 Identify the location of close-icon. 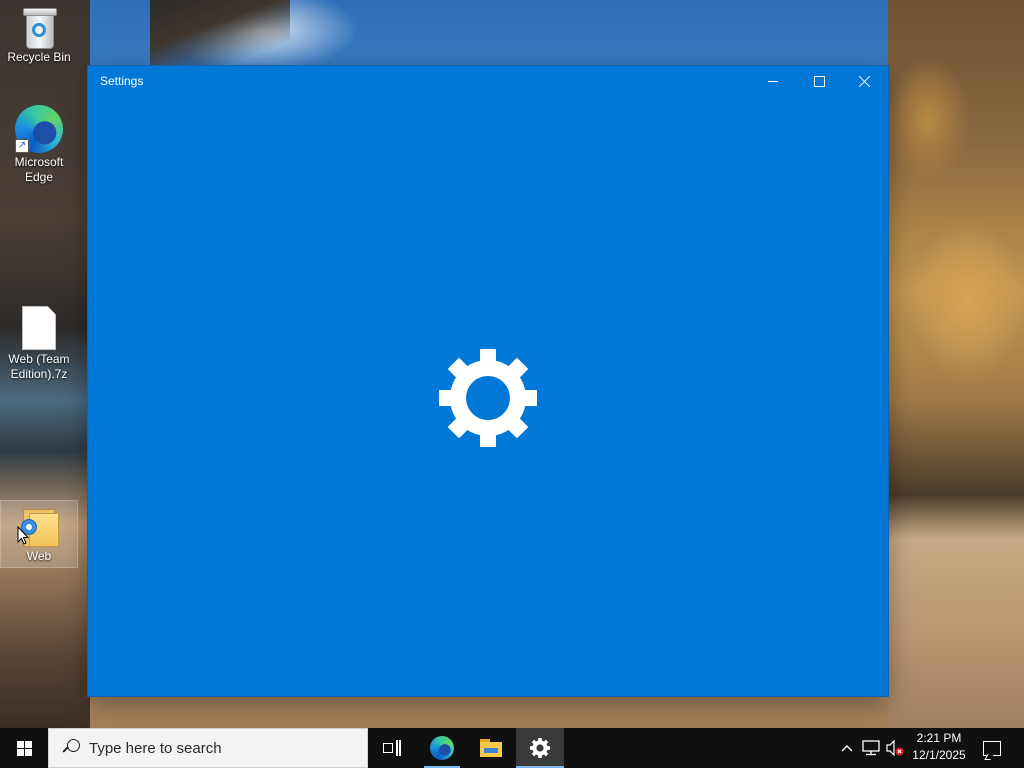
(865, 81).